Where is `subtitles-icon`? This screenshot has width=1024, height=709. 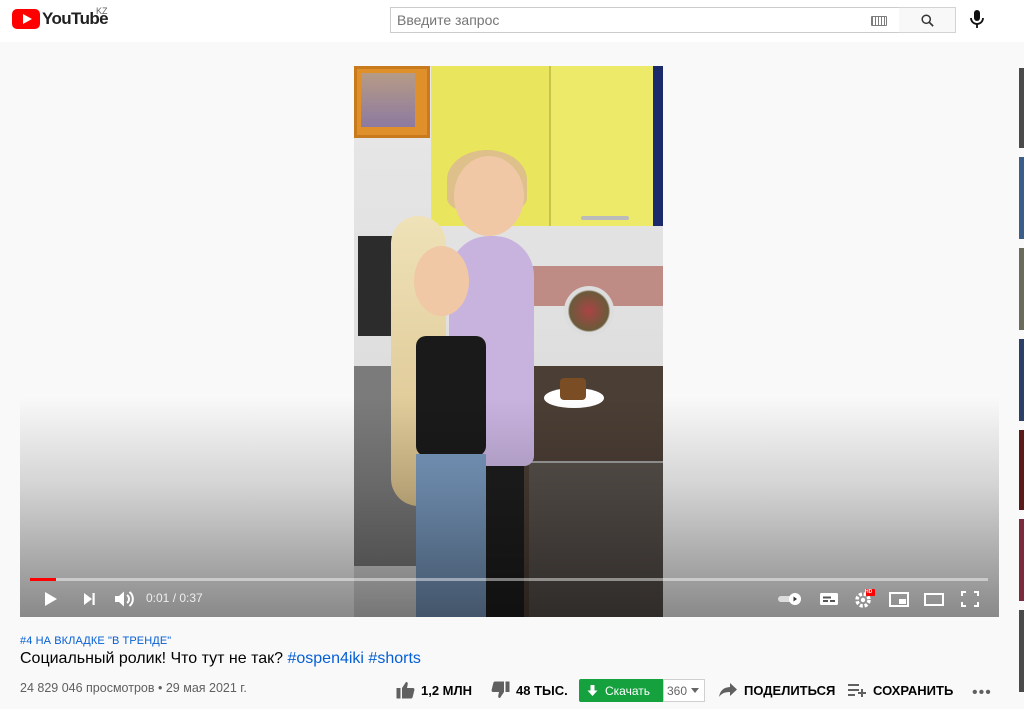 subtitles-icon is located at coordinates (829, 599).